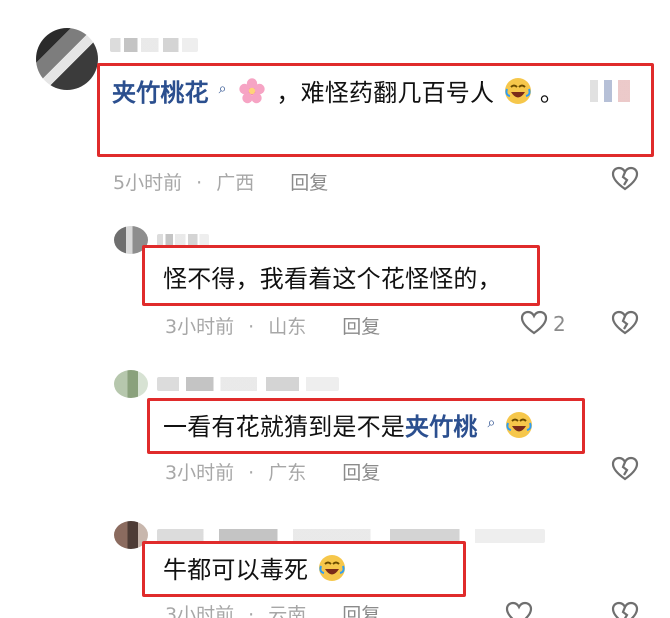 This screenshot has width=670, height=618. I want to click on comment-meta: 3小时前 · 广东 回复, so click(272, 471).